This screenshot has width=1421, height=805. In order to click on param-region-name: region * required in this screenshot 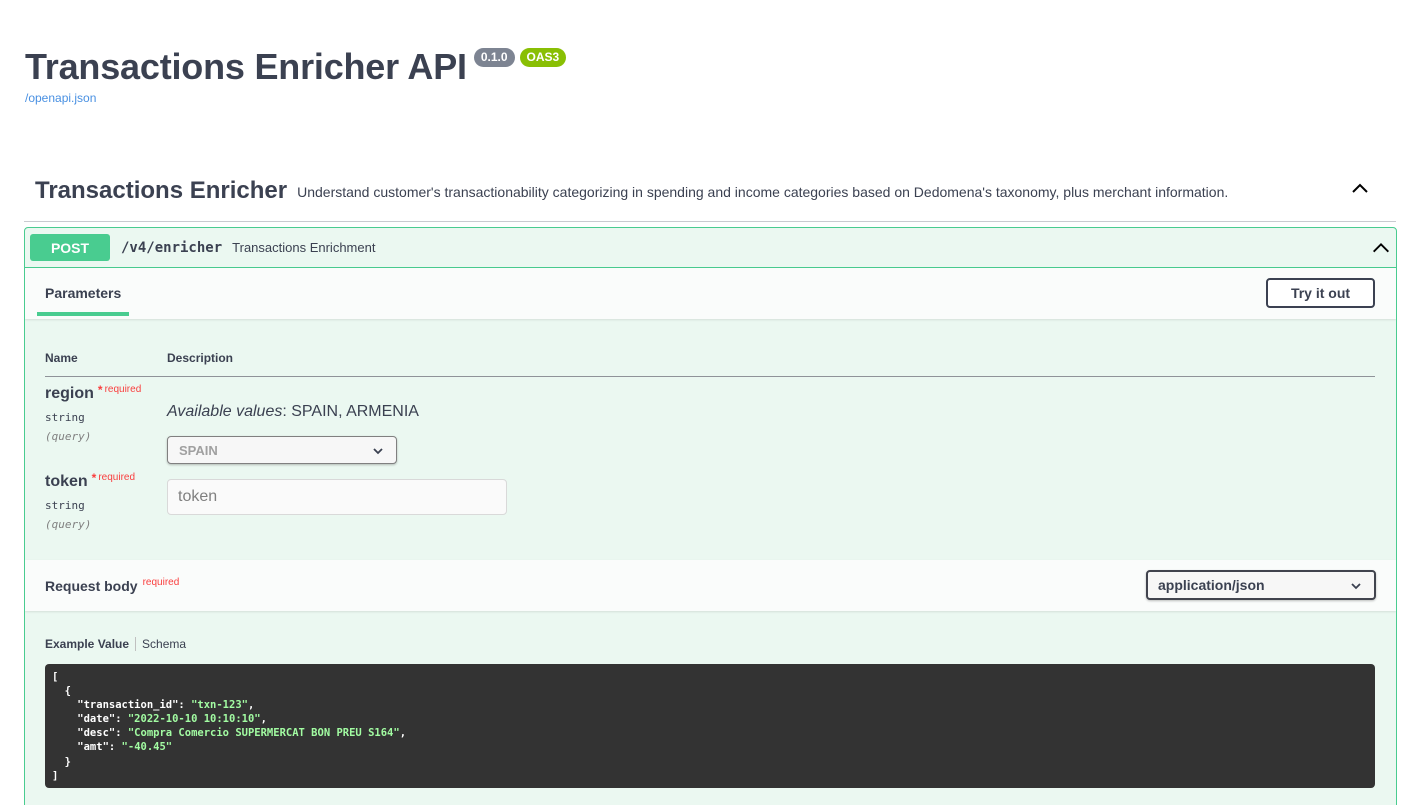, I will do `click(93, 393)`.